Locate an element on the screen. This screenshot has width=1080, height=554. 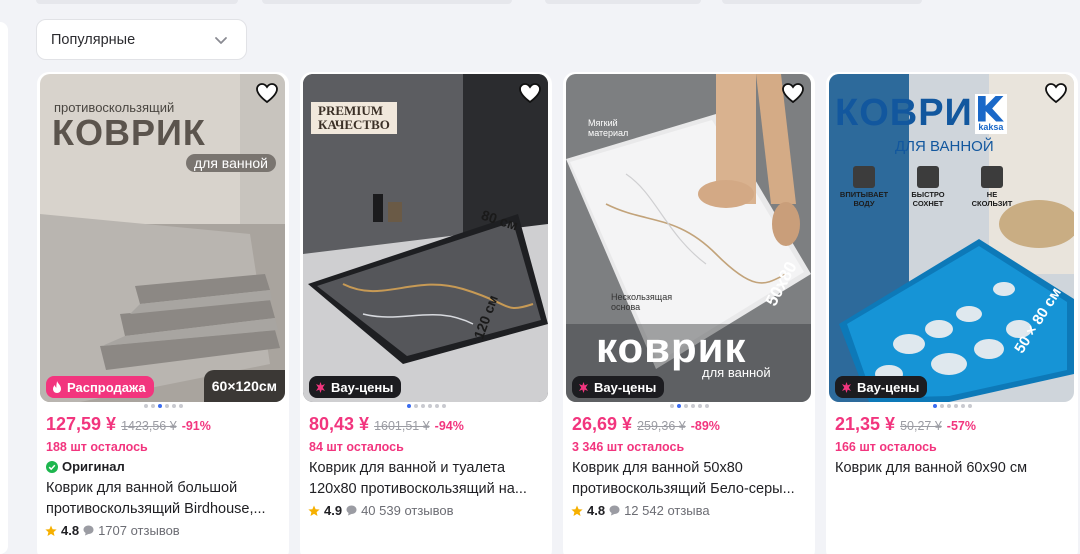
product-image: PREMIUM КАЧЕСТВО 80 см 120 см Вау-цены is located at coordinates (425, 238).